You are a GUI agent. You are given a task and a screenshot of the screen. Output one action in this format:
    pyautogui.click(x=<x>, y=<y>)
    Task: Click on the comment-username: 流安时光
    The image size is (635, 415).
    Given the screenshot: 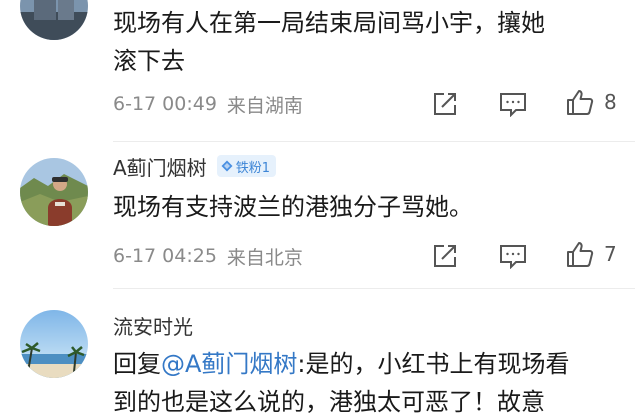 What is the action you would take?
    pyautogui.click(x=369, y=325)
    